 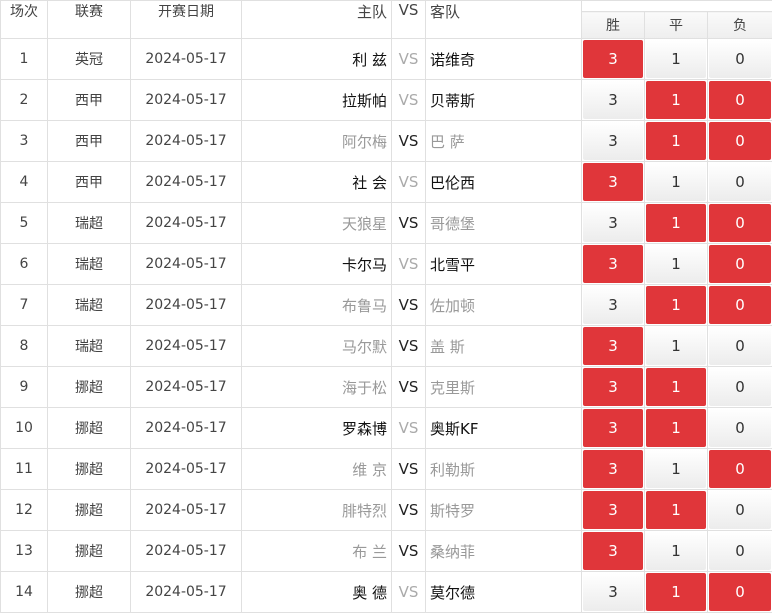 What do you see at coordinates (24, 223) in the screenshot?
I see `match-number: 5` at bounding box center [24, 223].